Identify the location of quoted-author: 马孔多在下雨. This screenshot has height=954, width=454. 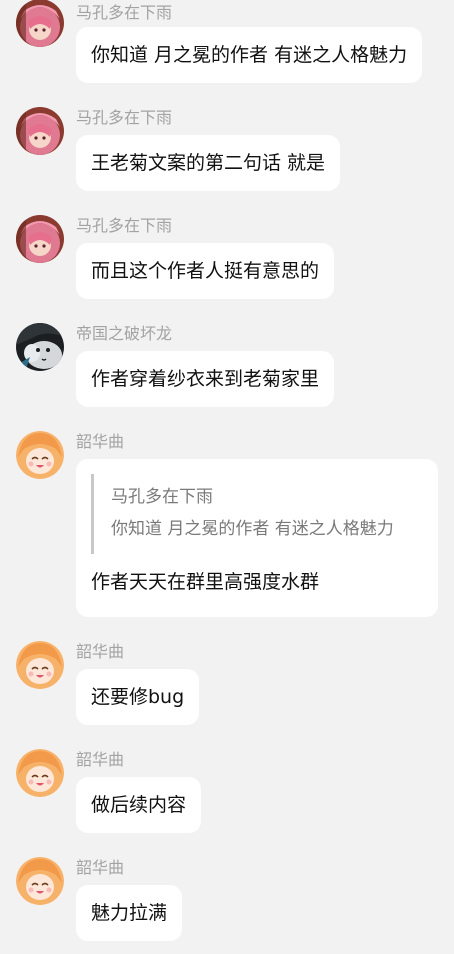
(162, 497).